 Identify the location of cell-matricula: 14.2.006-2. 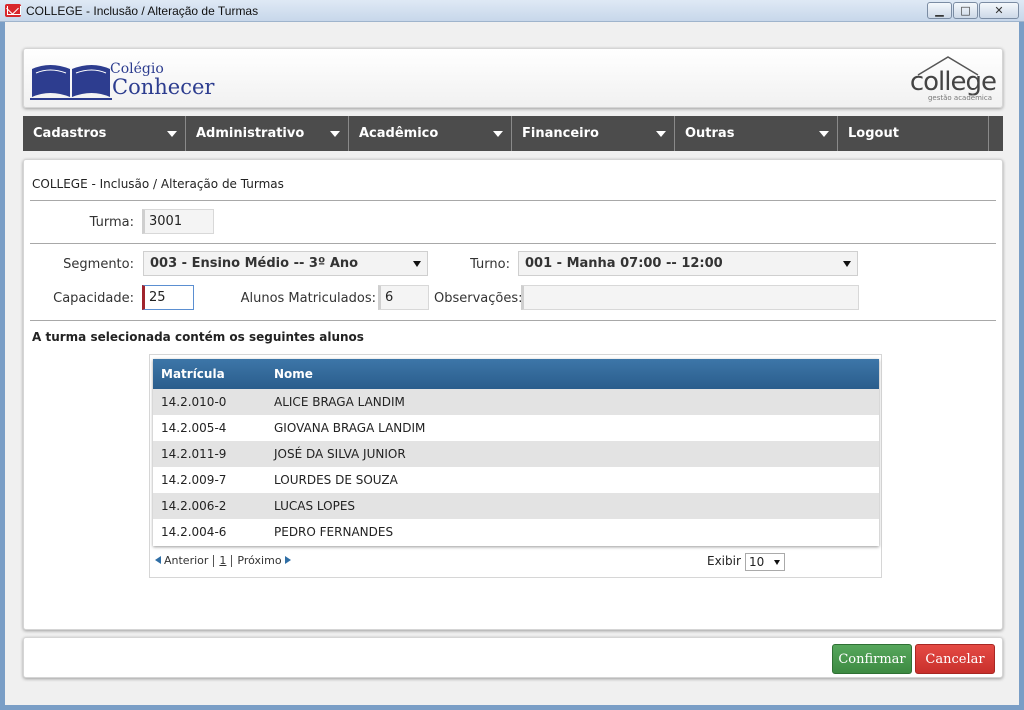
(194, 506).